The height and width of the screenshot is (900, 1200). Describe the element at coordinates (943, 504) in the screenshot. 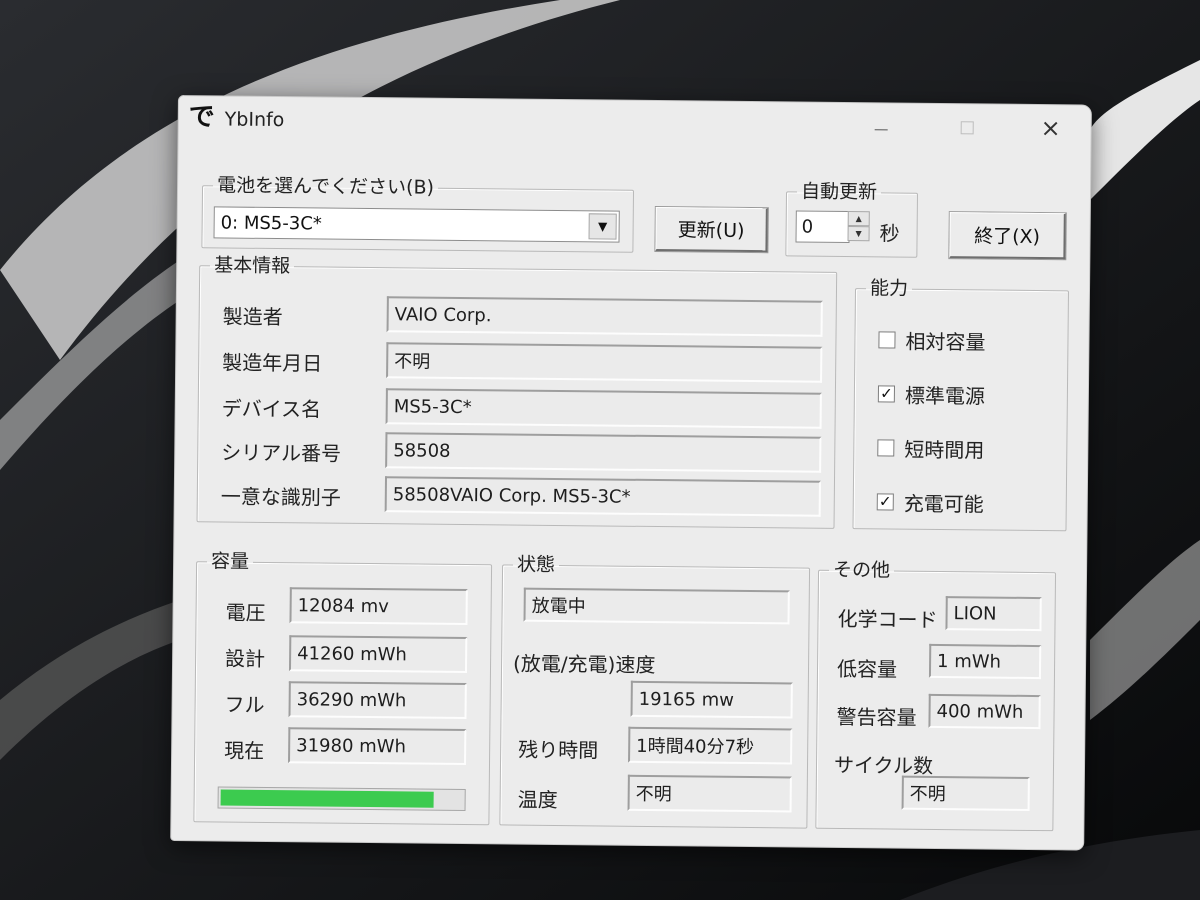

I see `rechargeable-label: 充電可能` at that location.